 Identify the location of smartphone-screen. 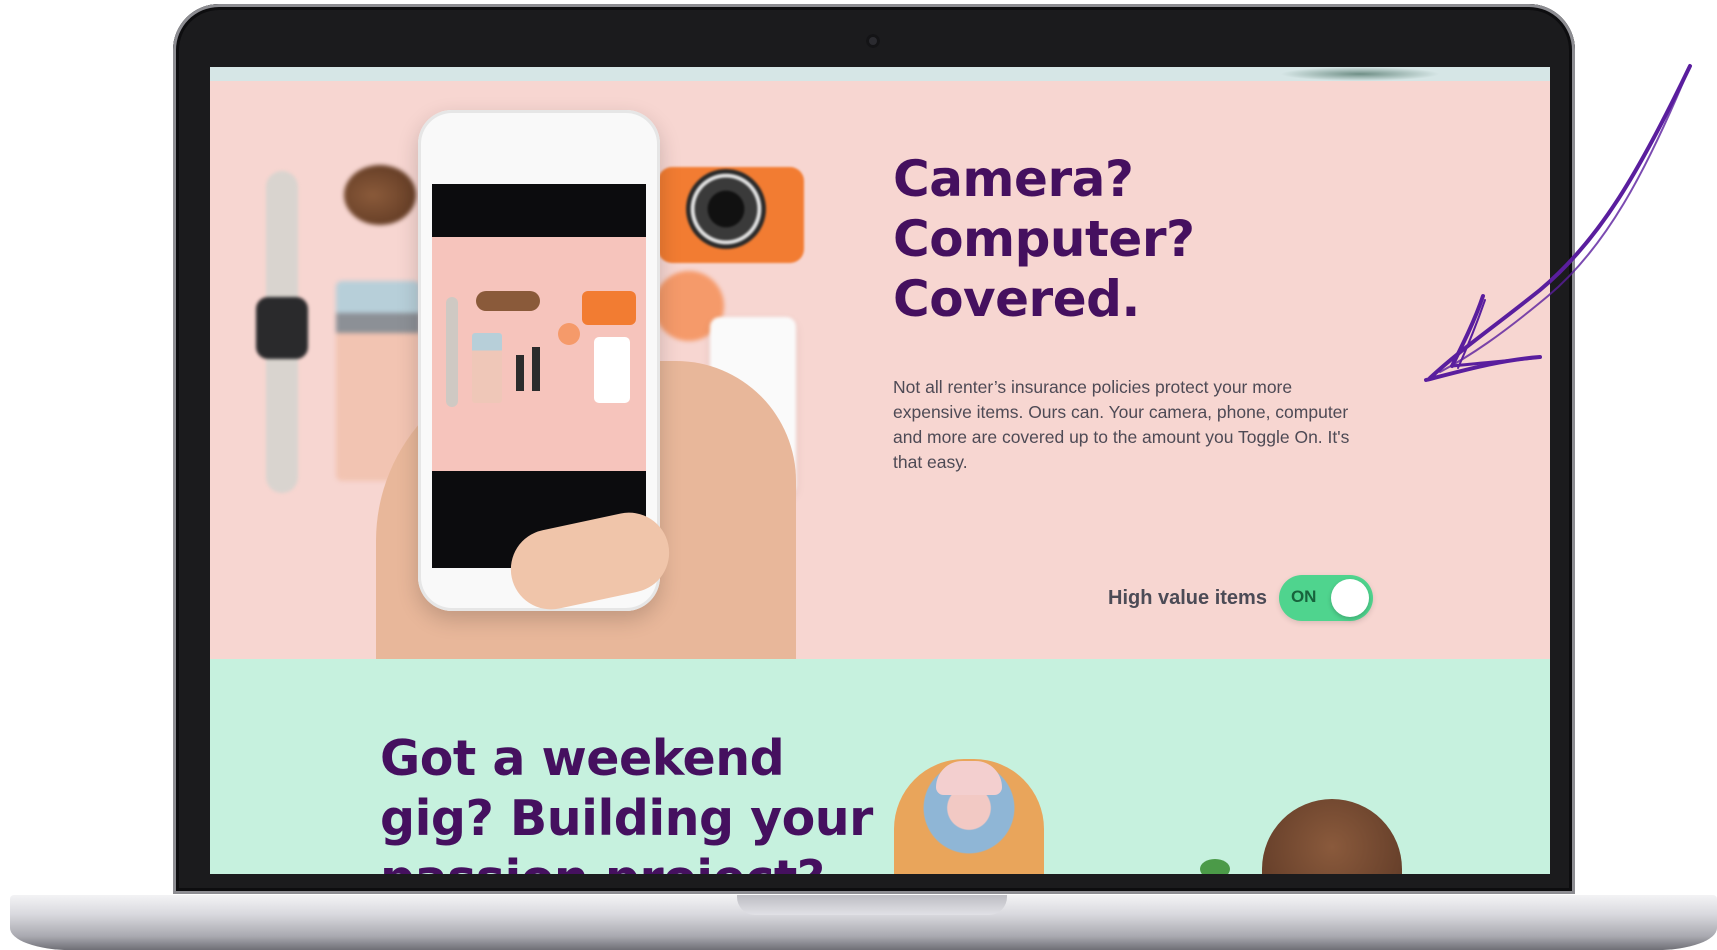
(539, 376).